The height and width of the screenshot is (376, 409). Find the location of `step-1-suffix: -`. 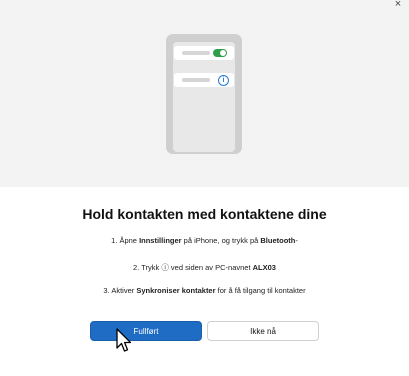

step-1-suffix: - is located at coordinates (296, 240).